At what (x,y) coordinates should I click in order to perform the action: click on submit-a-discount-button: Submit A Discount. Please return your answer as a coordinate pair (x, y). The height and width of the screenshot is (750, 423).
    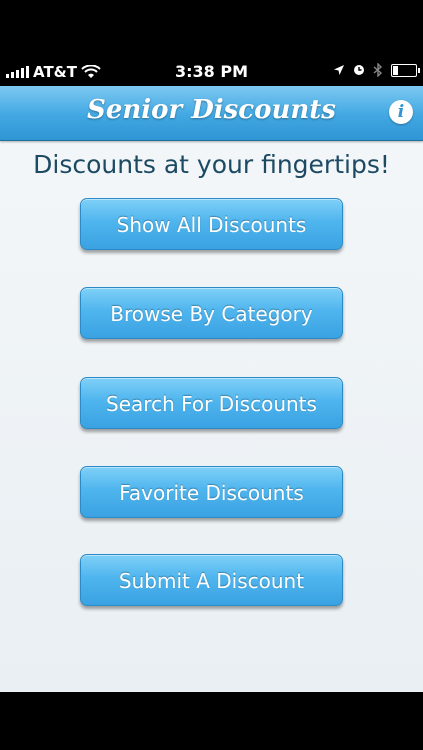
    Looking at the image, I should click on (211, 580).